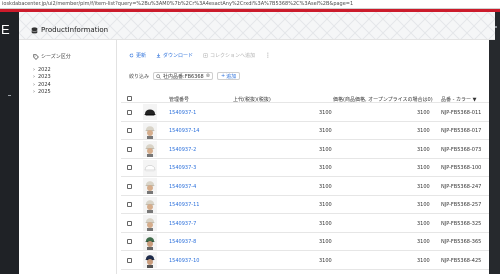  What do you see at coordinates (305, 242) in the screenshot?
I see `table-row: 1540937-8 3100 3100 NJP-FB5368-365` at bounding box center [305, 242].